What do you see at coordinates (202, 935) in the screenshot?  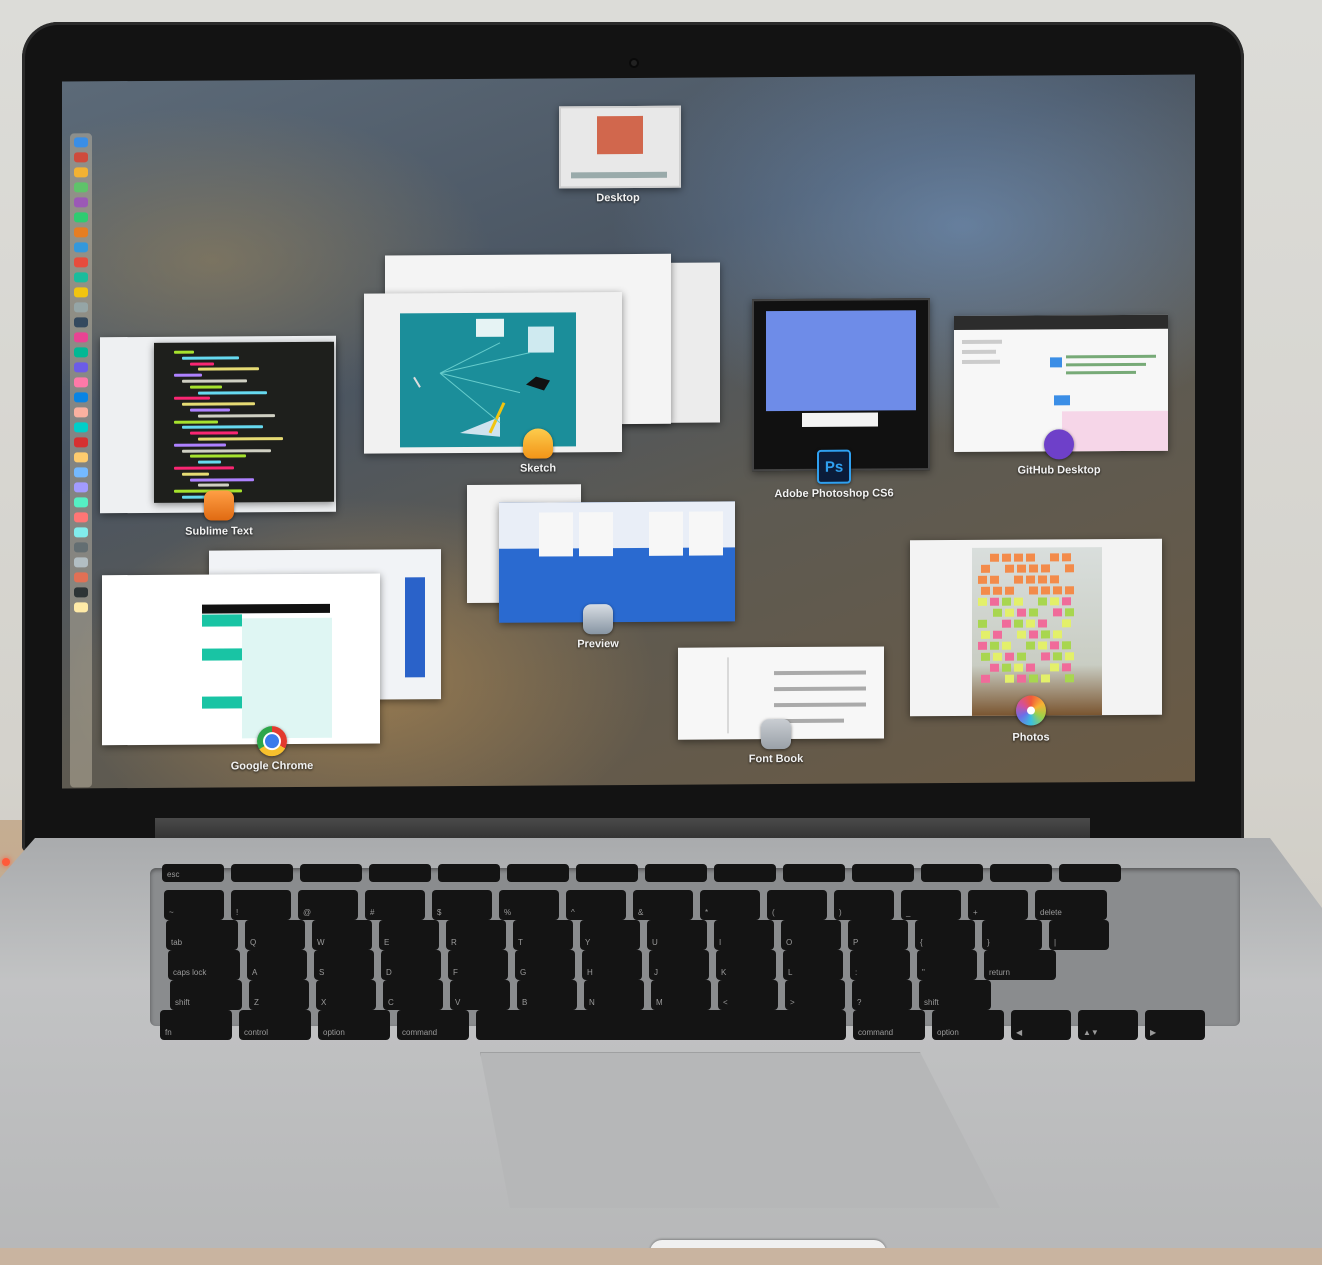 I see `key: tab` at bounding box center [202, 935].